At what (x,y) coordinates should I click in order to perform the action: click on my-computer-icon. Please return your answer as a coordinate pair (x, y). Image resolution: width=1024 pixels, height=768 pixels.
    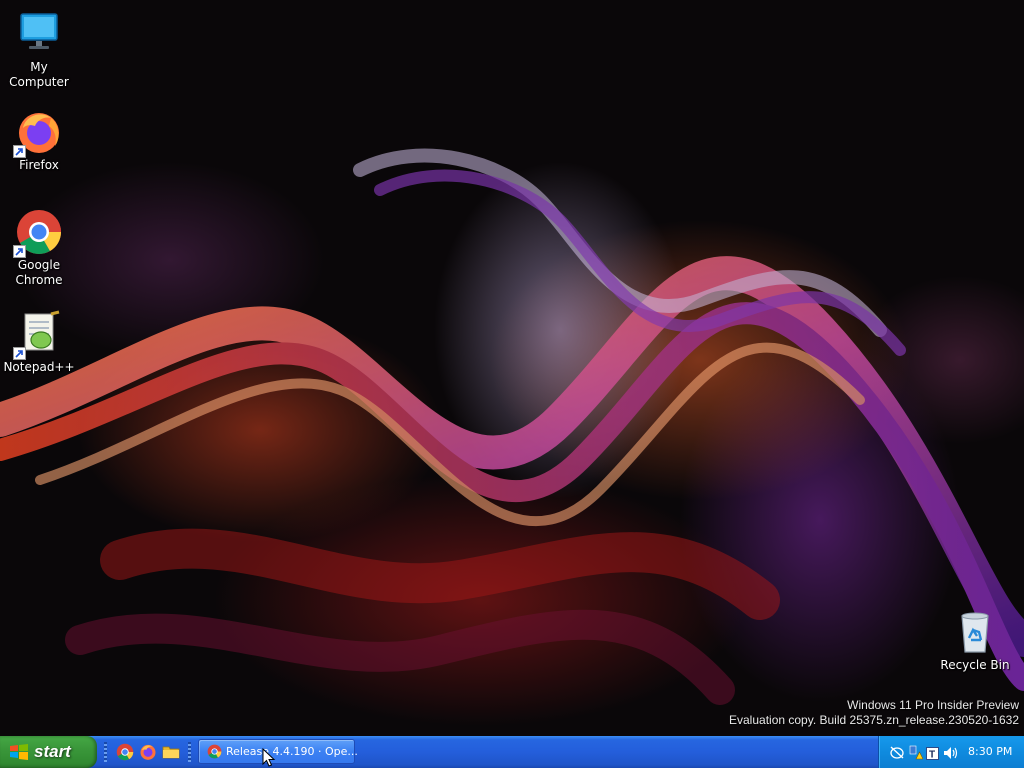
    Looking at the image, I should click on (39, 34).